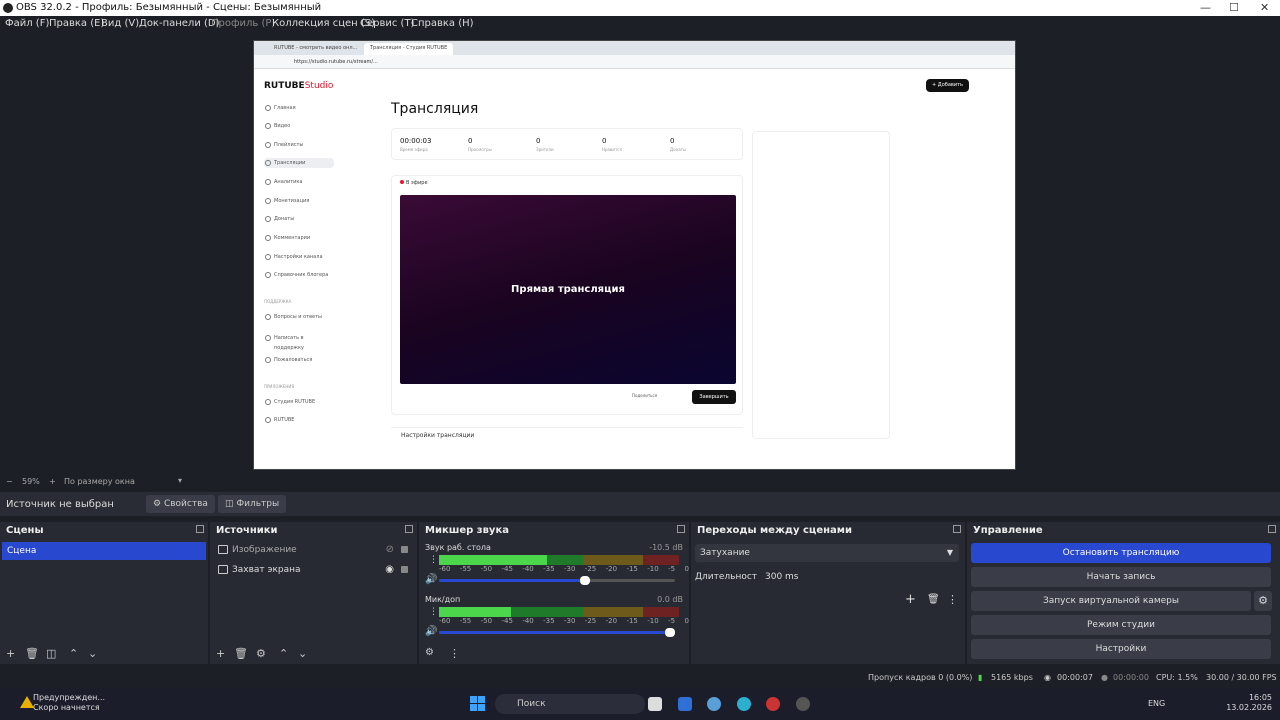 The image size is (1280, 720). I want to click on sources-title: Источники, so click(247, 530).